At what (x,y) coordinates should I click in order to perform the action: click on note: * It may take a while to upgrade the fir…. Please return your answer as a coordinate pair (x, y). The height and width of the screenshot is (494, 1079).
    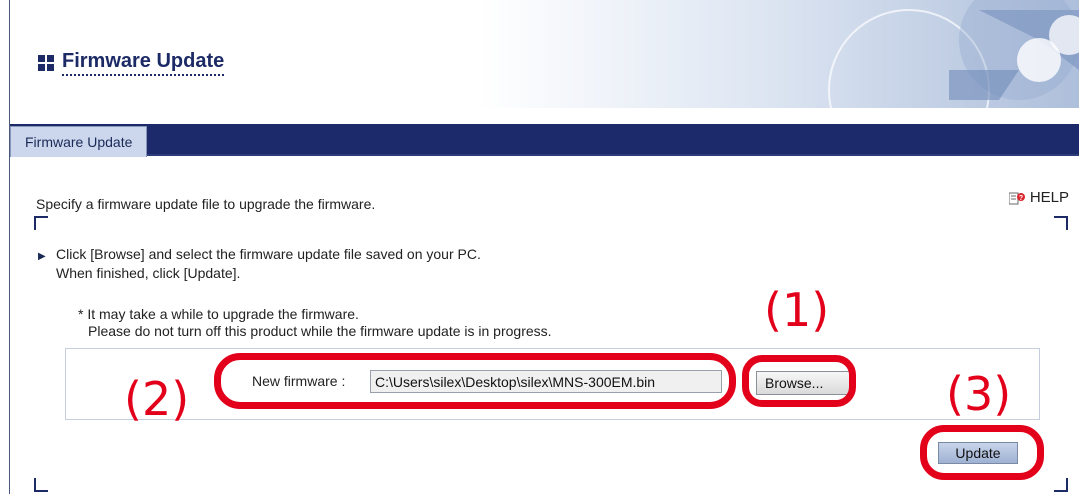
    Looking at the image, I should click on (315, 323).